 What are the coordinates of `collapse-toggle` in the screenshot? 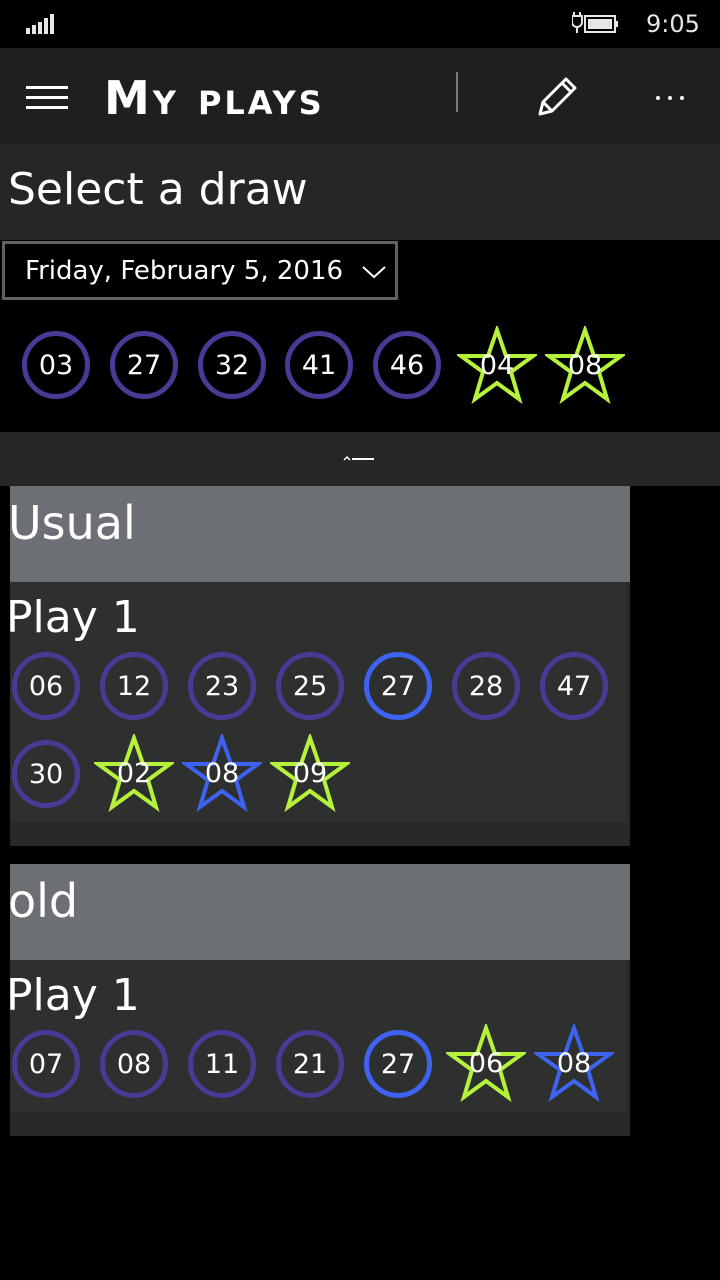 It's located at (360, 459).